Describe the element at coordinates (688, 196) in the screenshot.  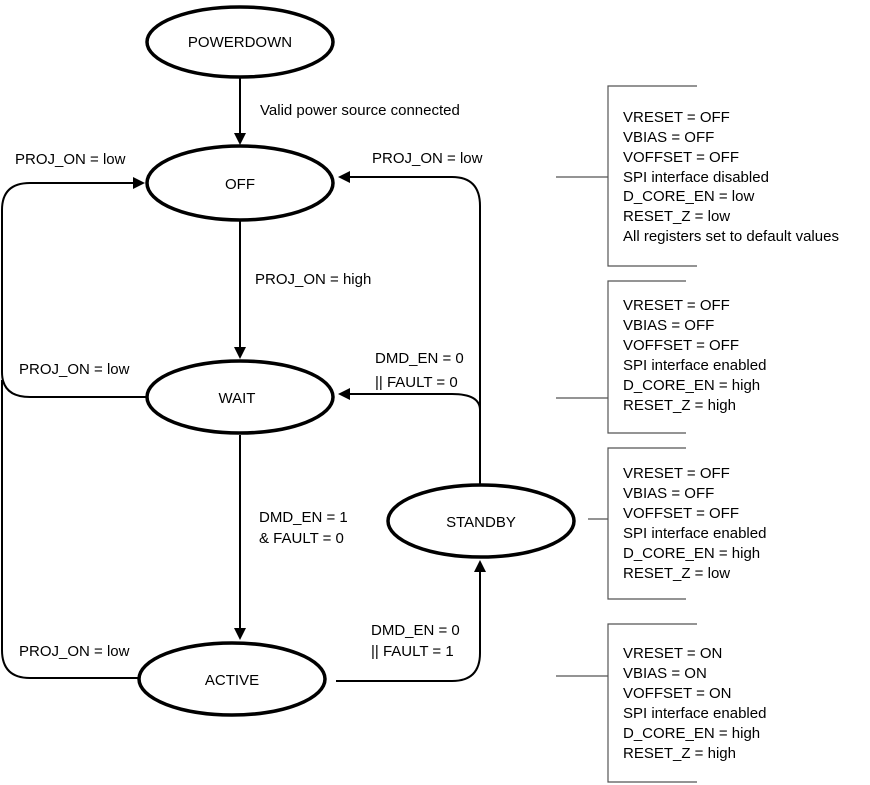
I see `box-line: D_CORE_EN = low` at that location.